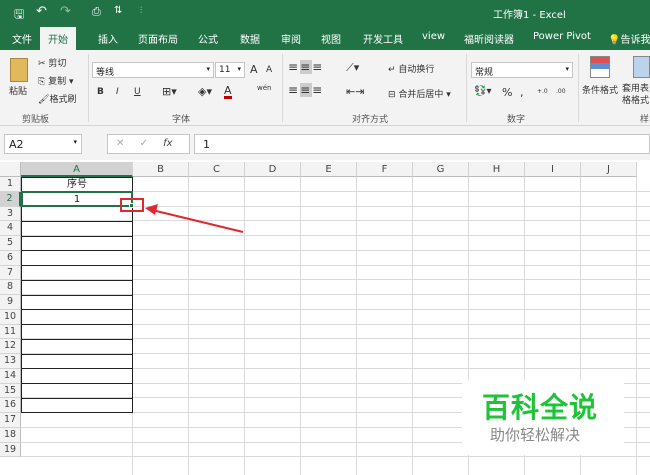 The height and width of the screenshot is (475, 650). I want to click on watermark: 百科全说 助你轻松解决, so click(543, 417).